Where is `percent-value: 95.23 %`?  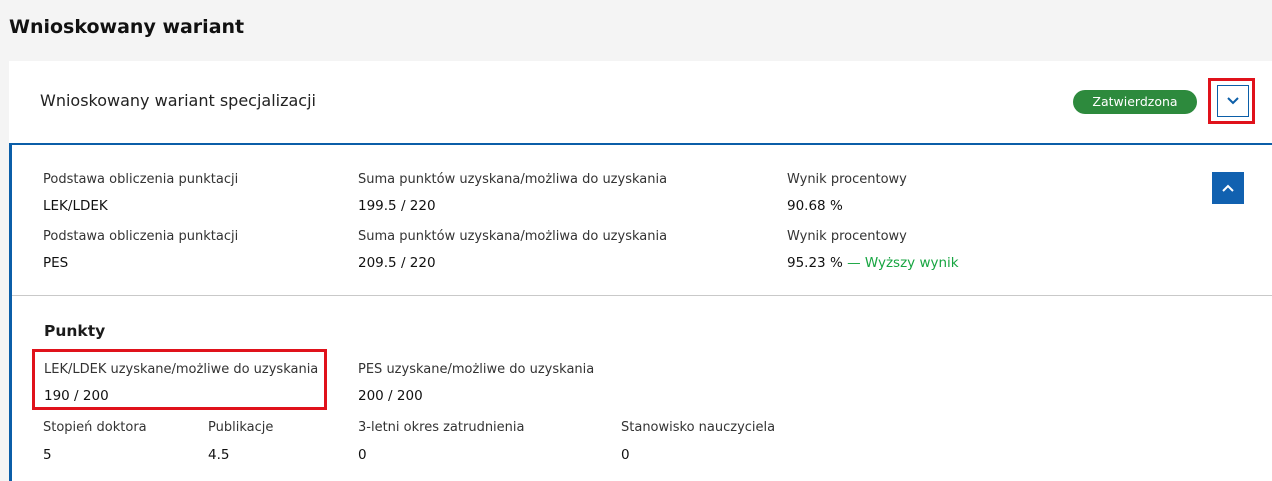
percent-value: 95.23 % is located at coordinates (815, 263).